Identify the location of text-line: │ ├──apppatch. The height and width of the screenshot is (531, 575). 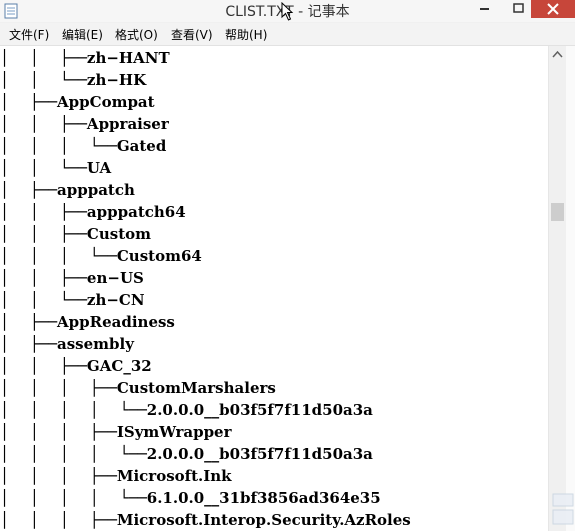
(67, 190).